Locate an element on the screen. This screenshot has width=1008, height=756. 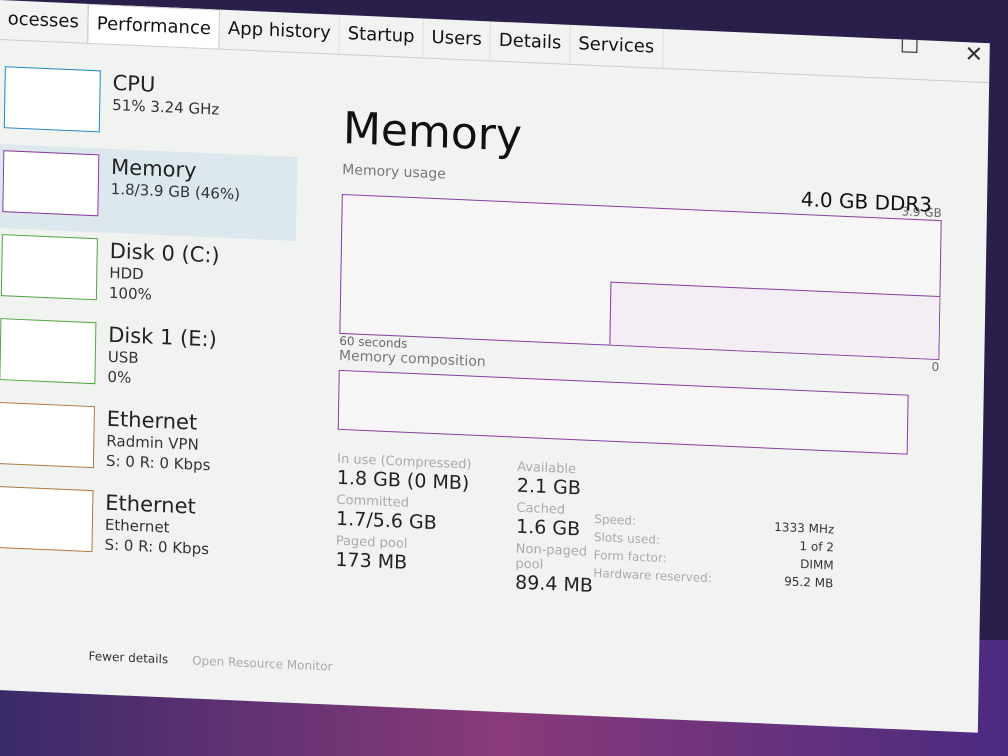
sidebar-item-cpu: CPU 51% 3.24 GHz is located at coordinates (149, 108).